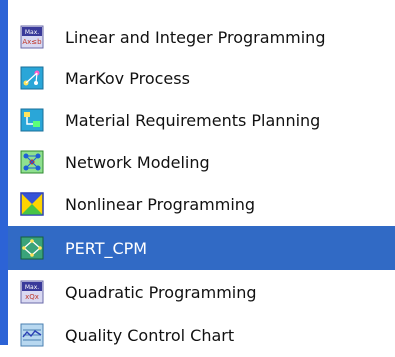  What do you see at coordinates (32, 204) in the screenshot?
I see `nlp-icon` at bounding box center [32, 204].